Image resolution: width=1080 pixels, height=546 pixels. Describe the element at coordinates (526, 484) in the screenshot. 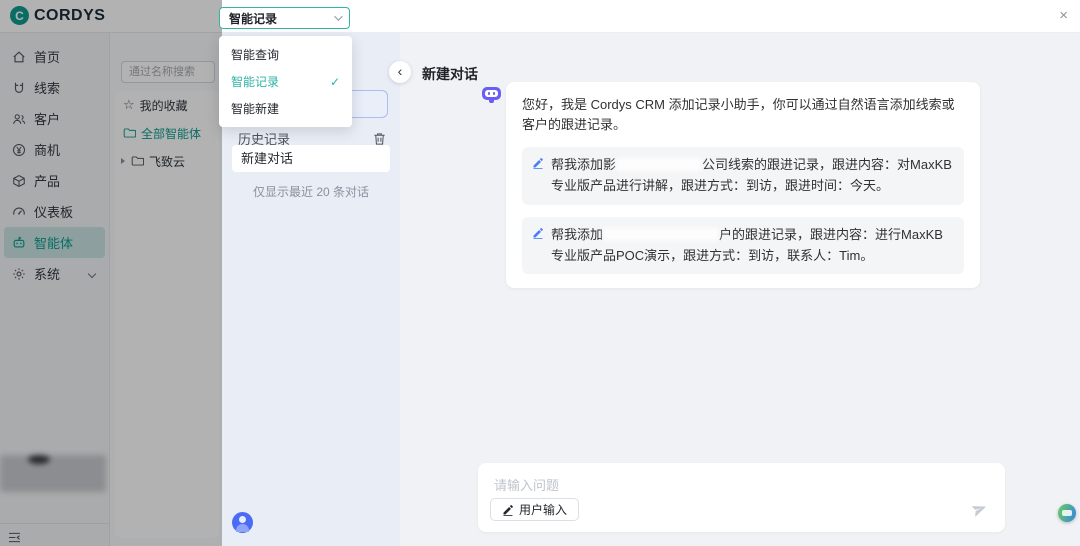

I see `message-input-placeholder: 请输入问题` at that location.